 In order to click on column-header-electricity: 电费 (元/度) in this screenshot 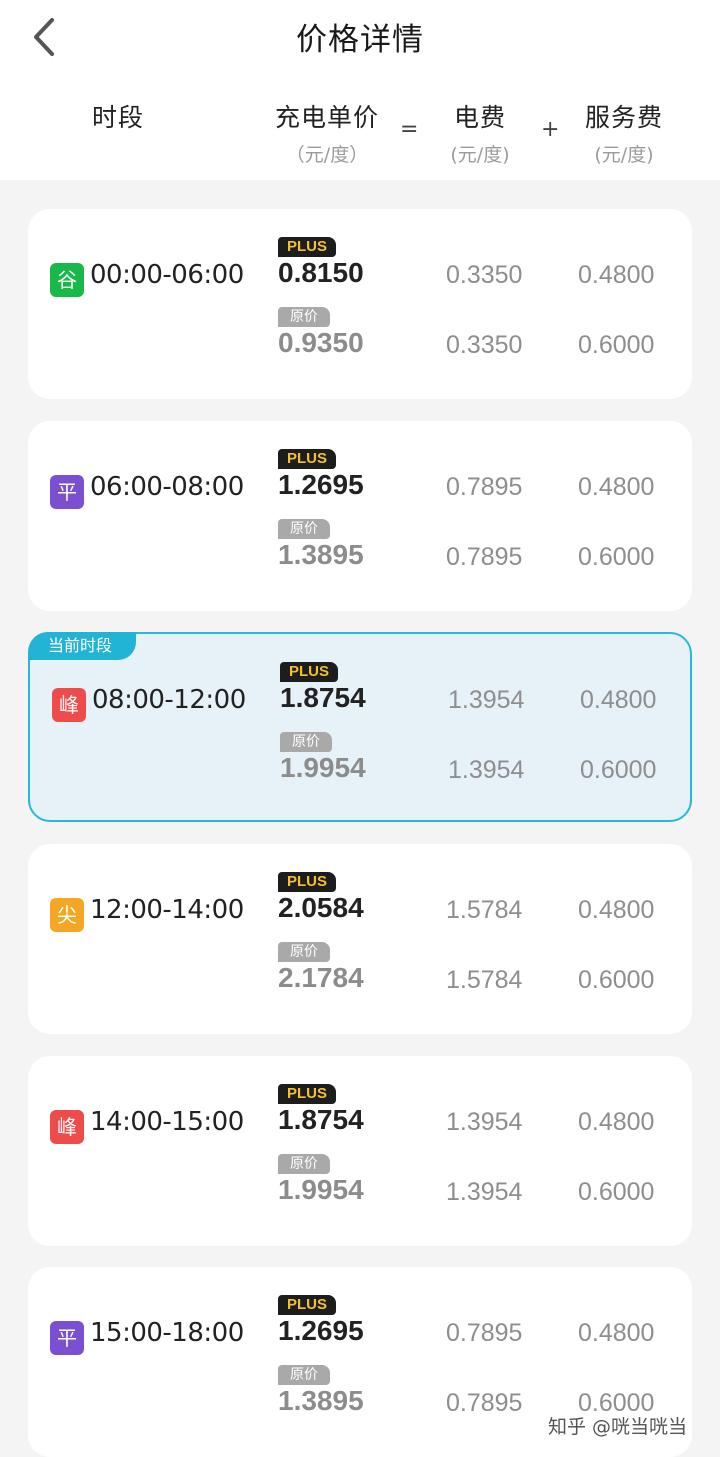, I will do `click(480, 134)`.